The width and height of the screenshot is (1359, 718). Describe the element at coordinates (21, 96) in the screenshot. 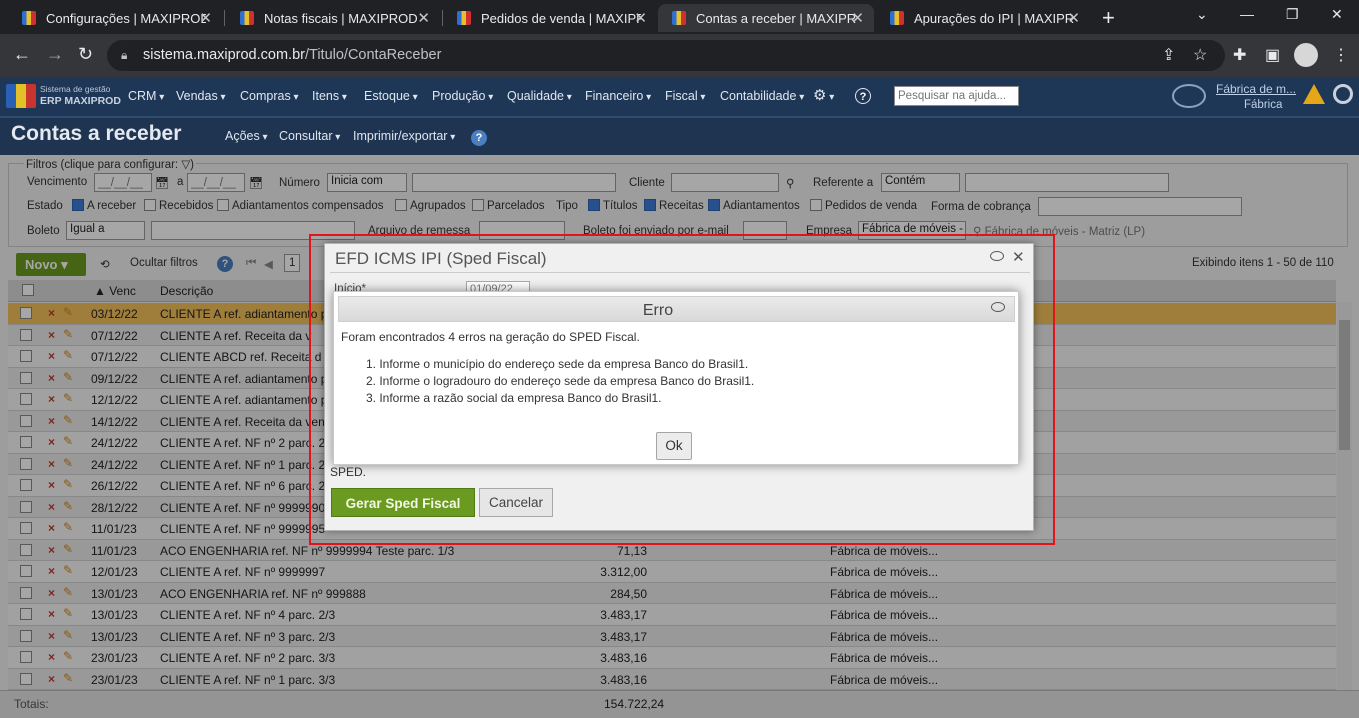

I see `maxiprod-logo` at that location.